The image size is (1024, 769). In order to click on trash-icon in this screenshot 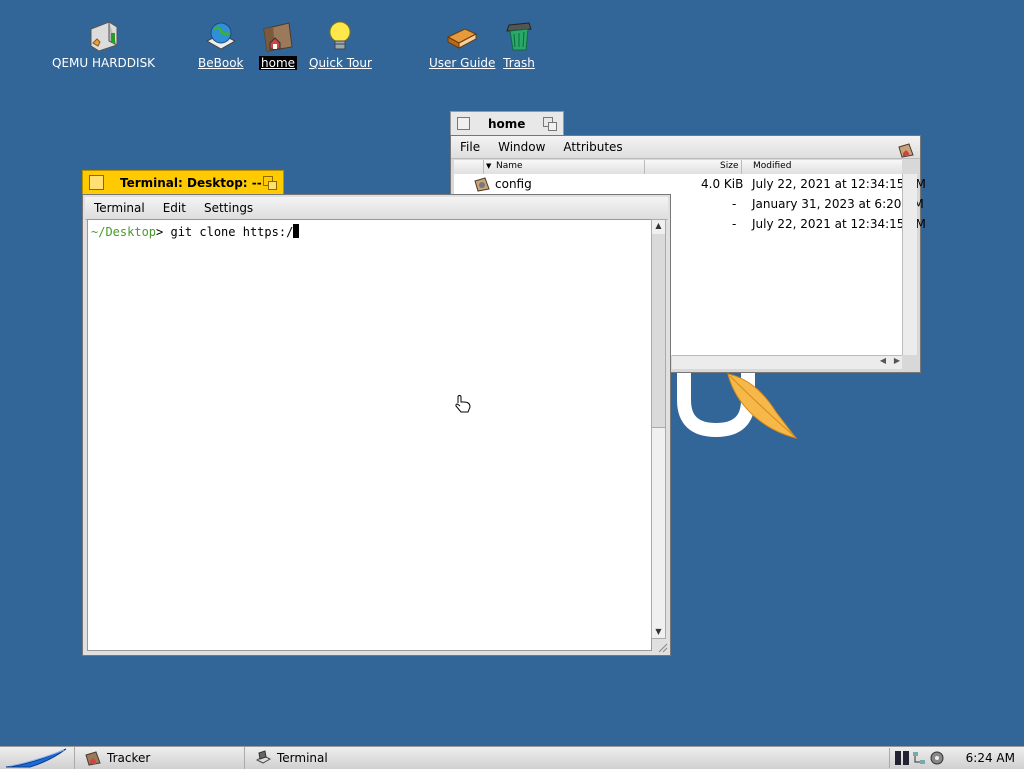, I will do `click(519, 36)`.